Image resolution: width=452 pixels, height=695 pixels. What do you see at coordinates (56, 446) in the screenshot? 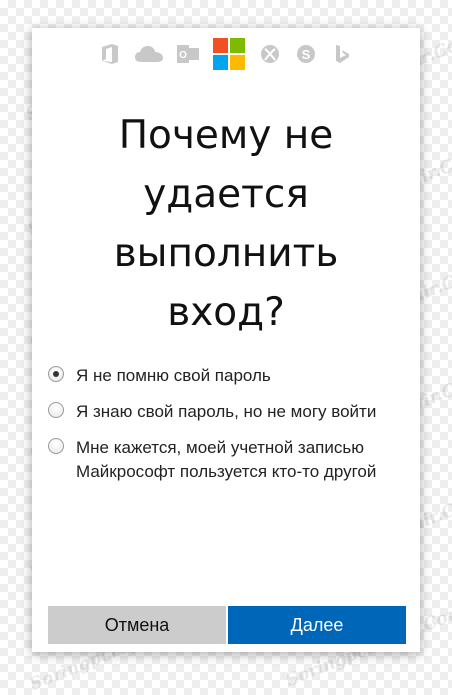
I see `radio-account-compromised` at bounding box center [56, 446].